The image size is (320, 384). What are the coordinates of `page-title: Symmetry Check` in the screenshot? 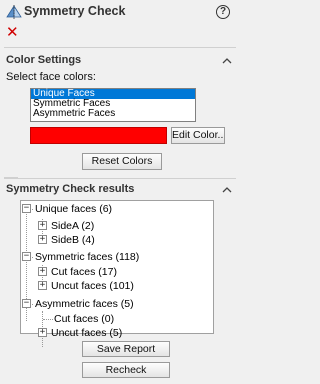 It's located at (75, 11).